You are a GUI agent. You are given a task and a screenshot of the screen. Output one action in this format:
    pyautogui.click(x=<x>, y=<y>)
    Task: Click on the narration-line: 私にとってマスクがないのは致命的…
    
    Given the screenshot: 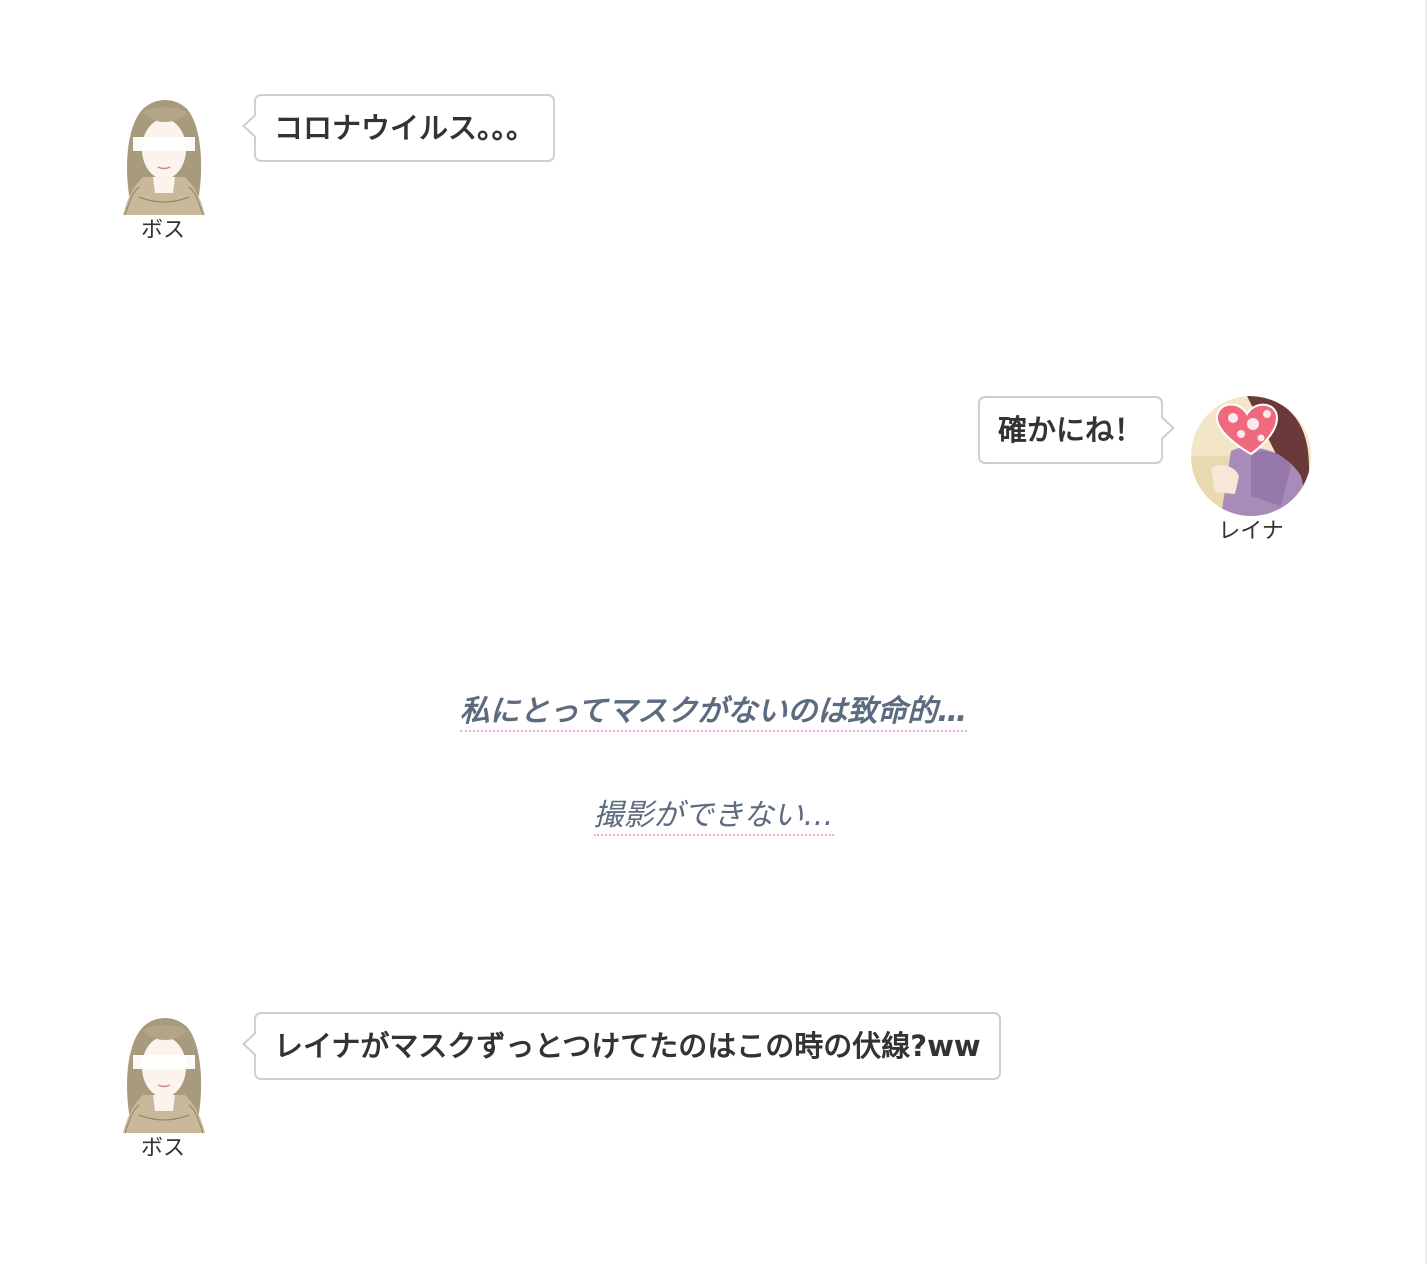 What is the action you would take?
    pyautogui.click(x=713, y=709)
    